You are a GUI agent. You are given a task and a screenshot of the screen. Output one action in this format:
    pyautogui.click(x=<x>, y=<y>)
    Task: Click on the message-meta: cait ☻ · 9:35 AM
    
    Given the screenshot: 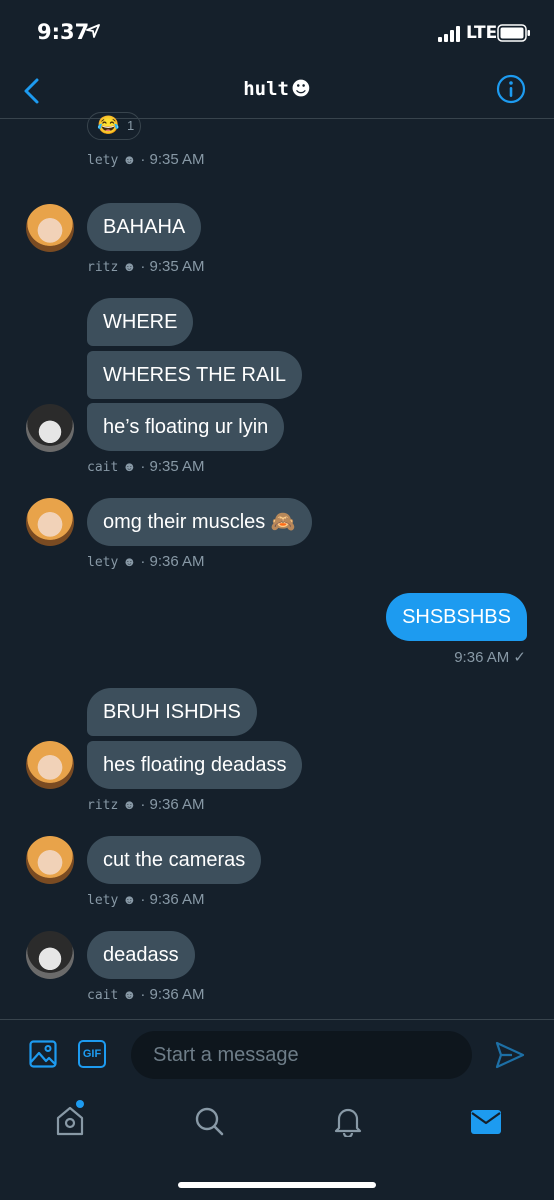 What is the action you would take?
    pyautogui.click(x=146, y=466)
    